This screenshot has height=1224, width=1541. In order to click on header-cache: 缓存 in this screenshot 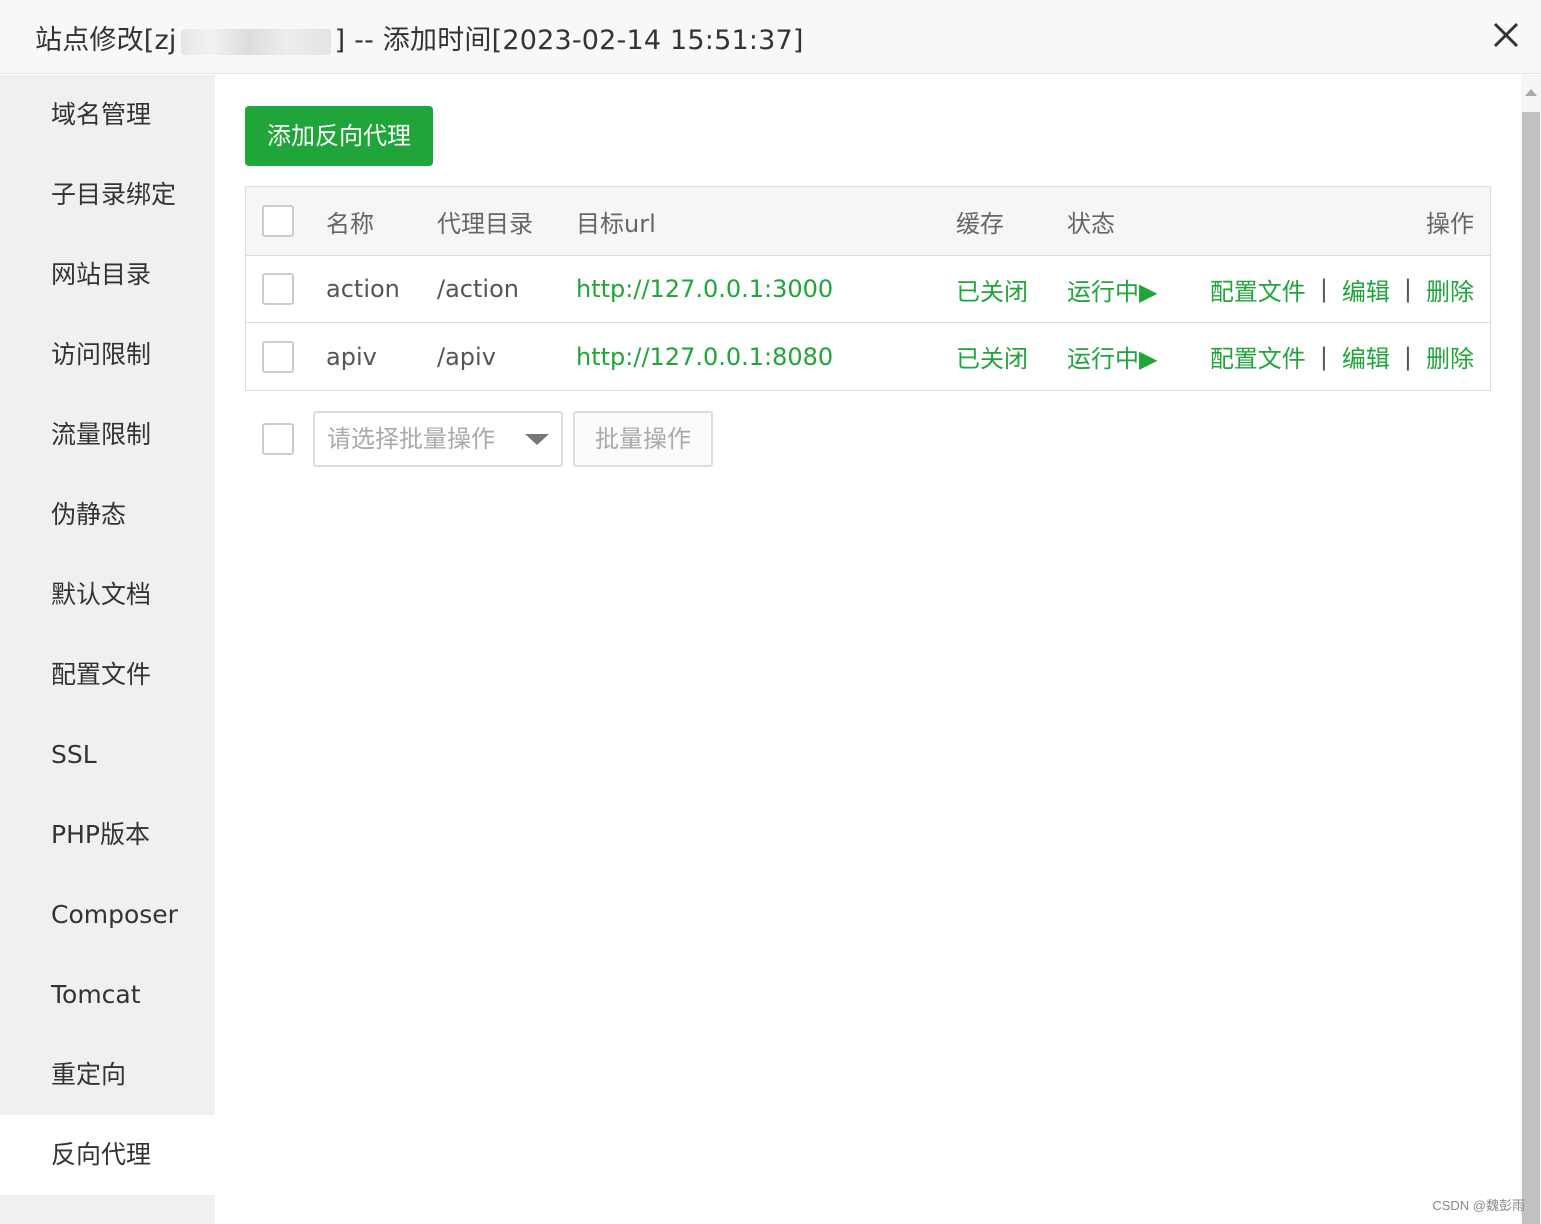, I will do `click(980, 223)`.